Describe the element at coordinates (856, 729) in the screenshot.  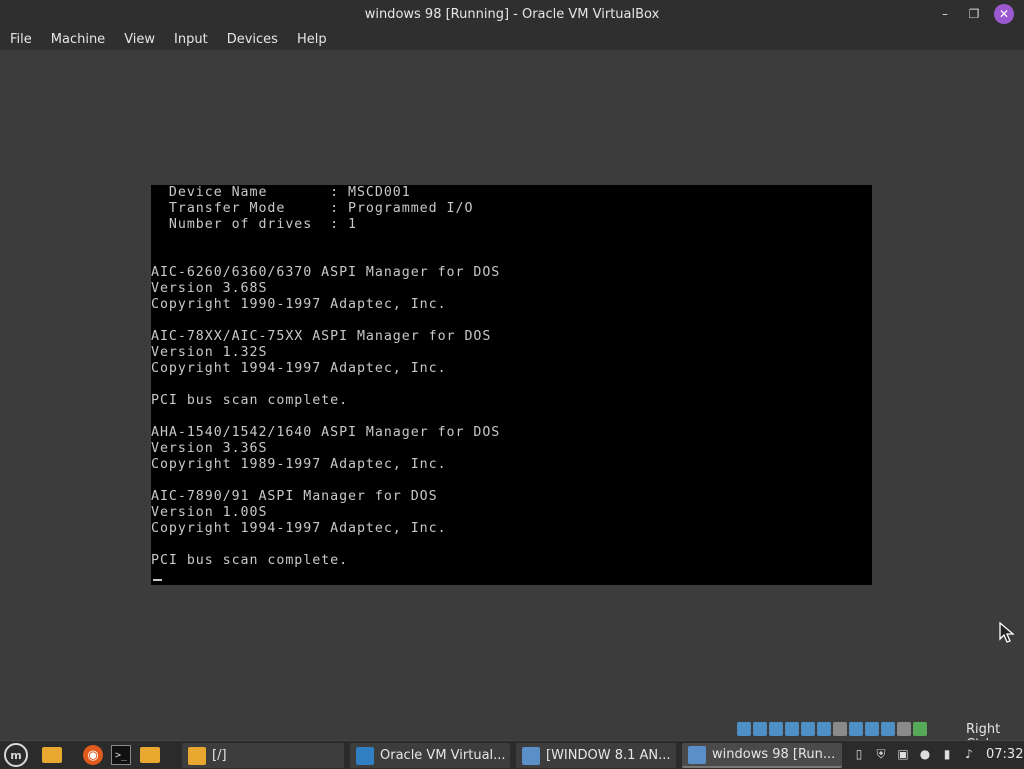
I see `display-icon` at that location.